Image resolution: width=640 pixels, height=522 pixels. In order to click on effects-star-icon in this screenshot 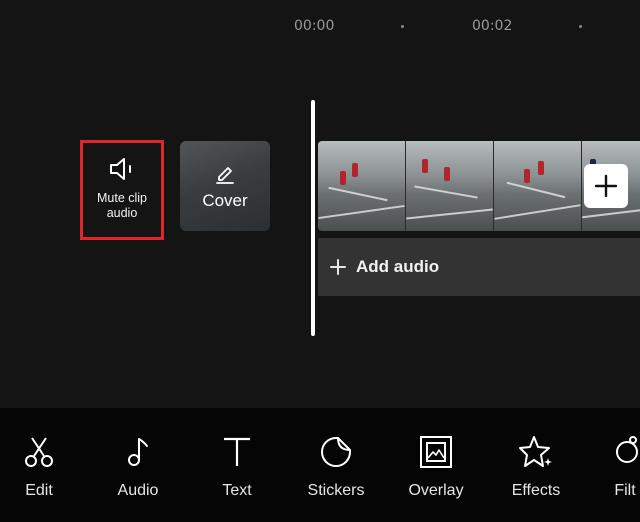, I will do `click(535, 451)`.